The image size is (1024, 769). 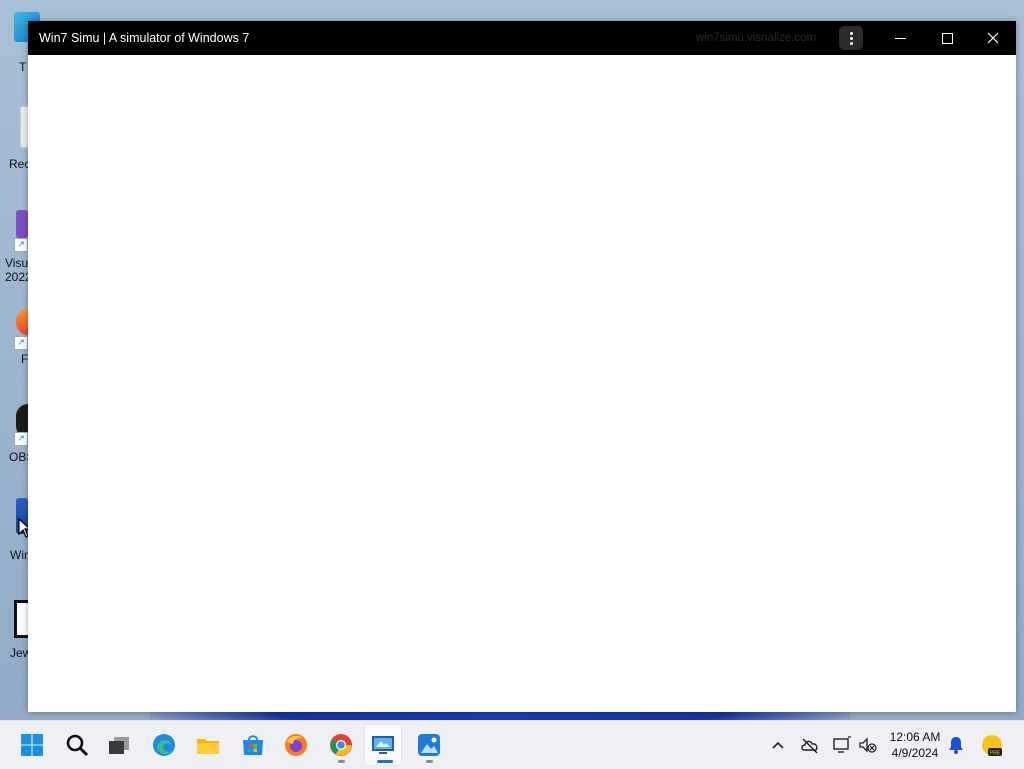 I want to click on close-button, so click(x=993, y=38).